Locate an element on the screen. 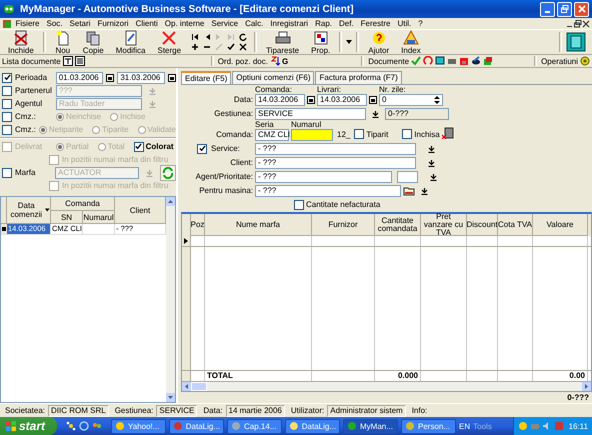 The height and width of the screenshot is (435, 592). menu-item: Fisiere is located at coordinates (28, 23).